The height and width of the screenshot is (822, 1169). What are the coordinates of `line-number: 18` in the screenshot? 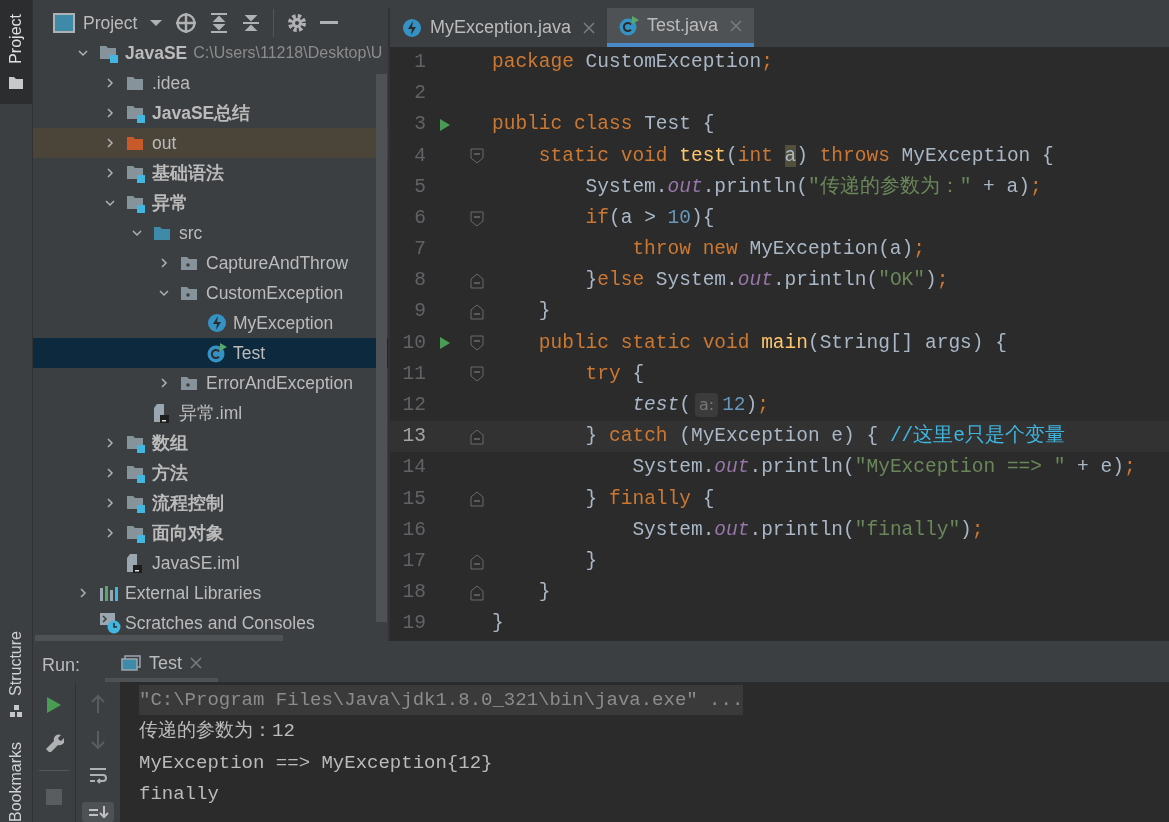 It's located at (414, 593).